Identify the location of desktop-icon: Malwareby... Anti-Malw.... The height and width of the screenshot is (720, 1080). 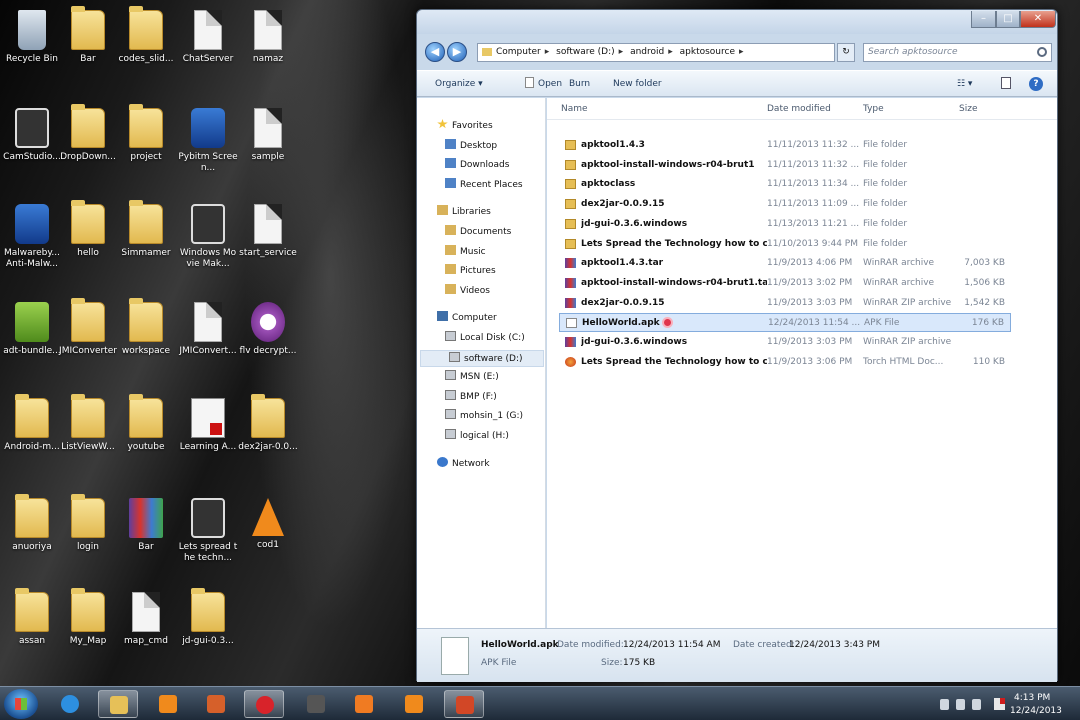
(32, 239).